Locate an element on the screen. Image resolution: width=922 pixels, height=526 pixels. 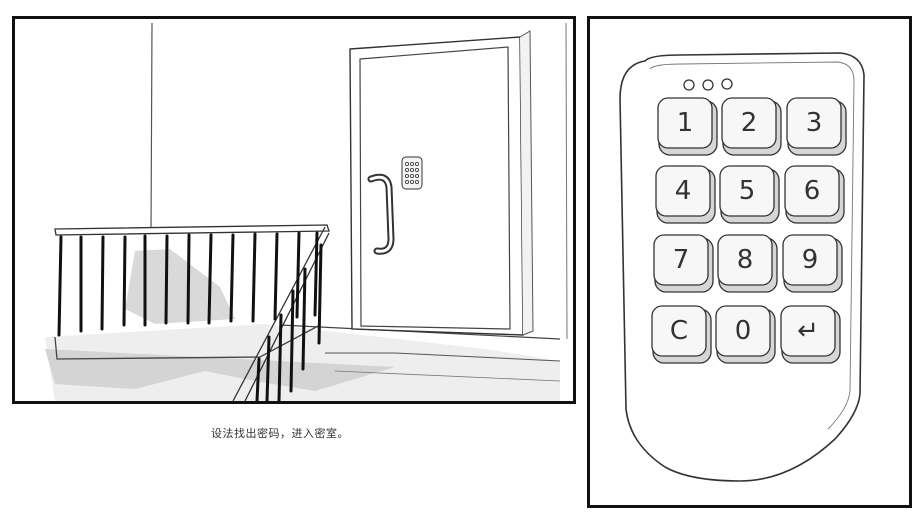
door-keypad-icon is located at coordinates (412, 173).